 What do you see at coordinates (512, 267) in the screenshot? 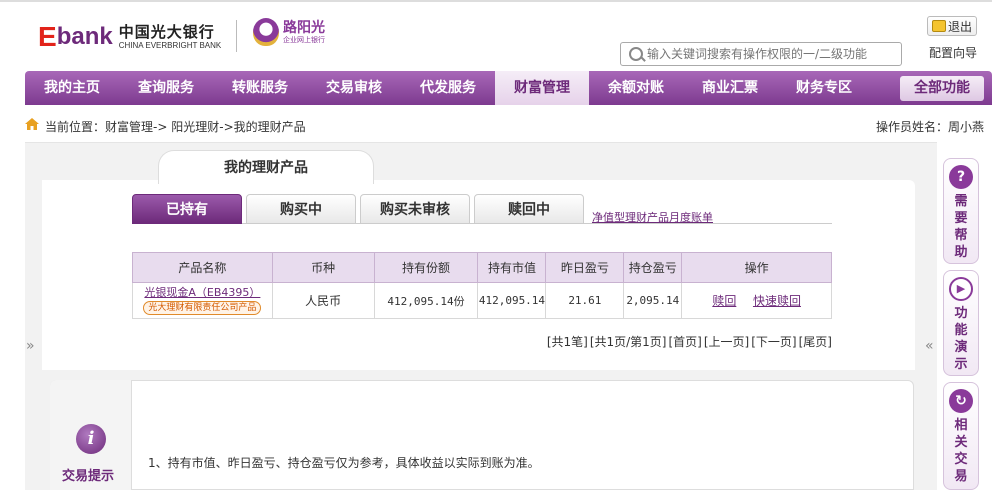
I see `col-market-value: 持有市值` at bounding box center [512, 267].